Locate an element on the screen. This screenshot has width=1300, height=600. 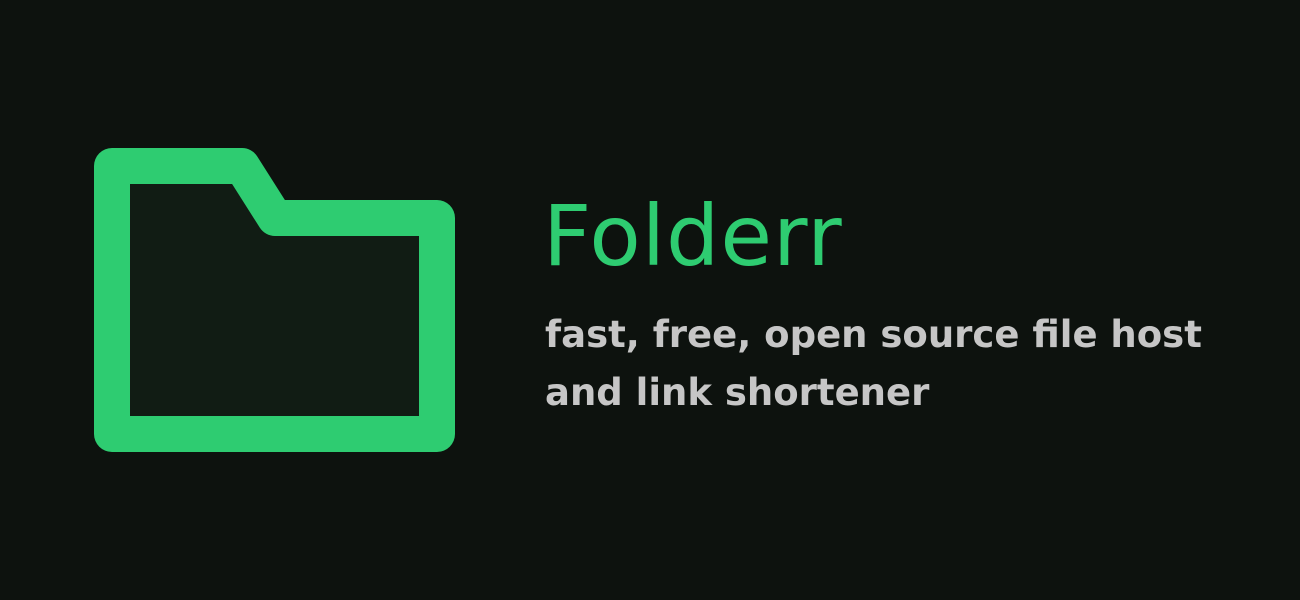
tagline-line-1: fast, free, open source file host is located at coordinates (873, 334).